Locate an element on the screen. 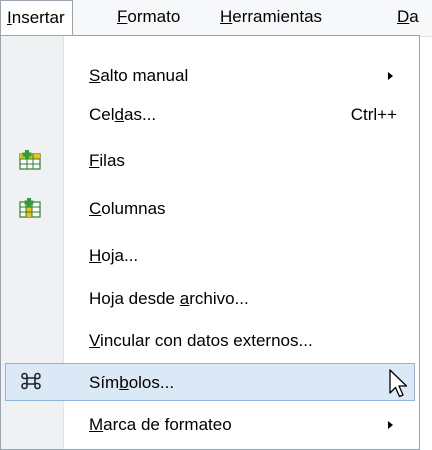  menu-insertar-label-post: nsertar is located at coordinates (38, 17).